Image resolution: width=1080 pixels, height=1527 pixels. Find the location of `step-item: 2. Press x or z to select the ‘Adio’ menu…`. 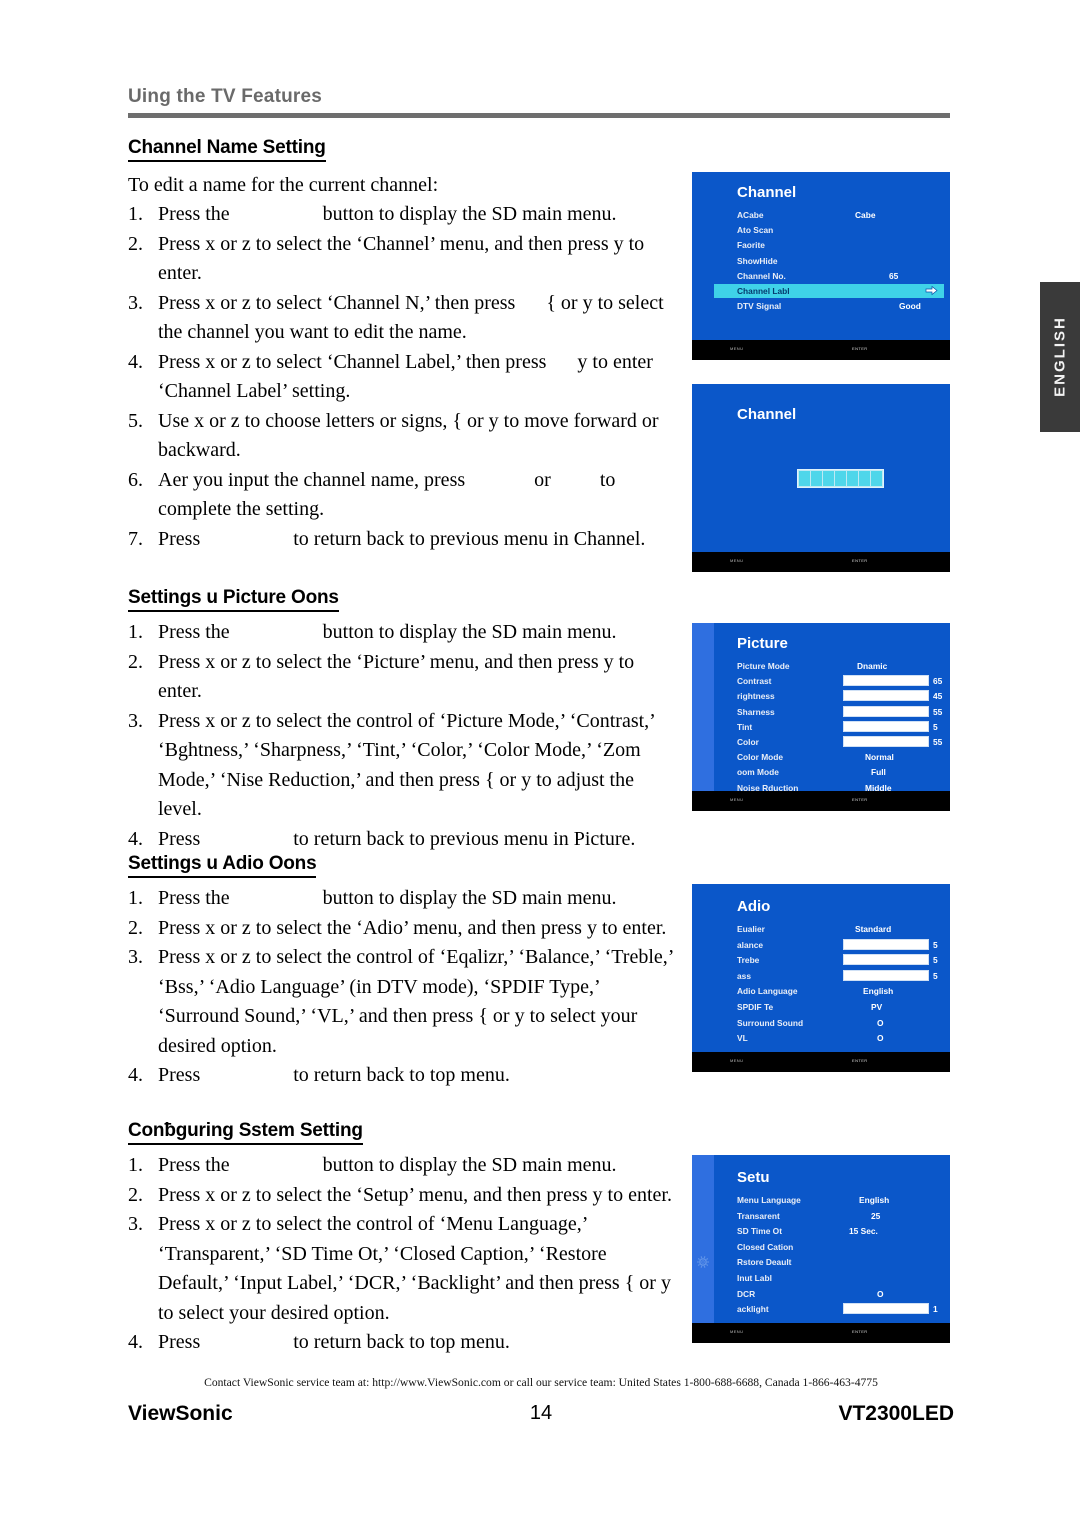

step-item: 2. Press x or z to select the ‘Adio’ menu… is located at coordinates (400, 929).